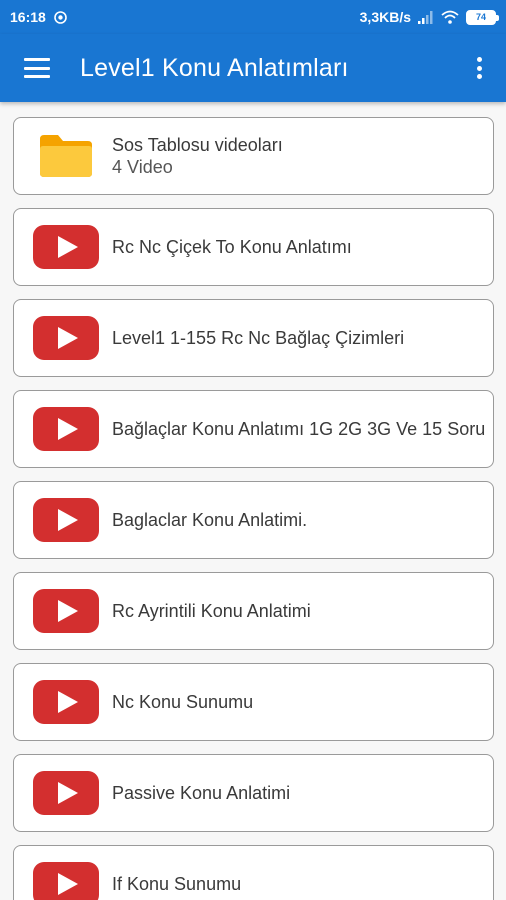 The height and width of the screenshot is (900, 506). Describe the element at coordinates (142, 167) in the screenshot. I see `folder-subtitle: 4 Video` at that location.